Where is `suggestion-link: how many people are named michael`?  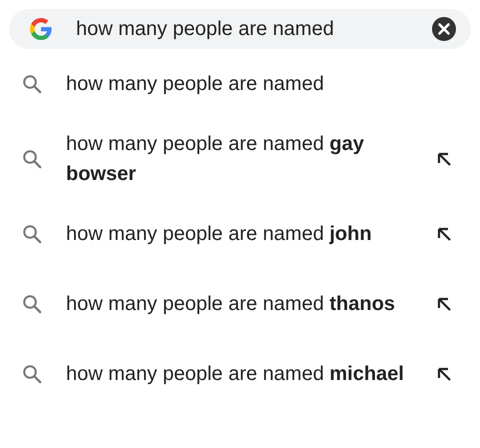
suggestion-link: how many people are named michael is located at coordinates (247, 374).